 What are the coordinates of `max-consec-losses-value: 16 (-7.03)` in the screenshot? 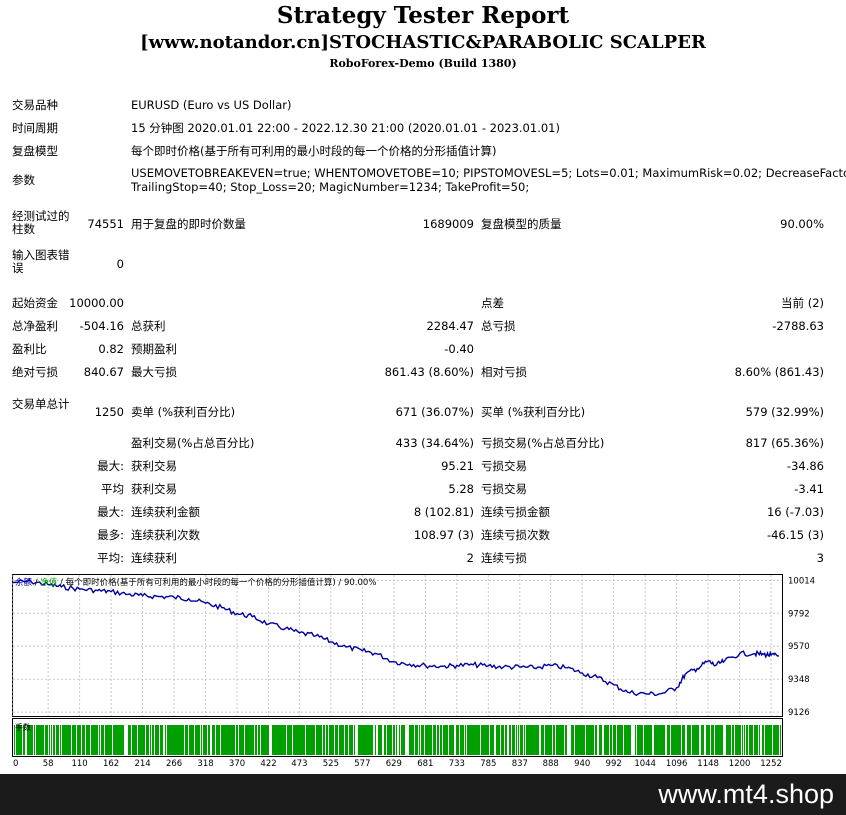 It's located at (795, 512).